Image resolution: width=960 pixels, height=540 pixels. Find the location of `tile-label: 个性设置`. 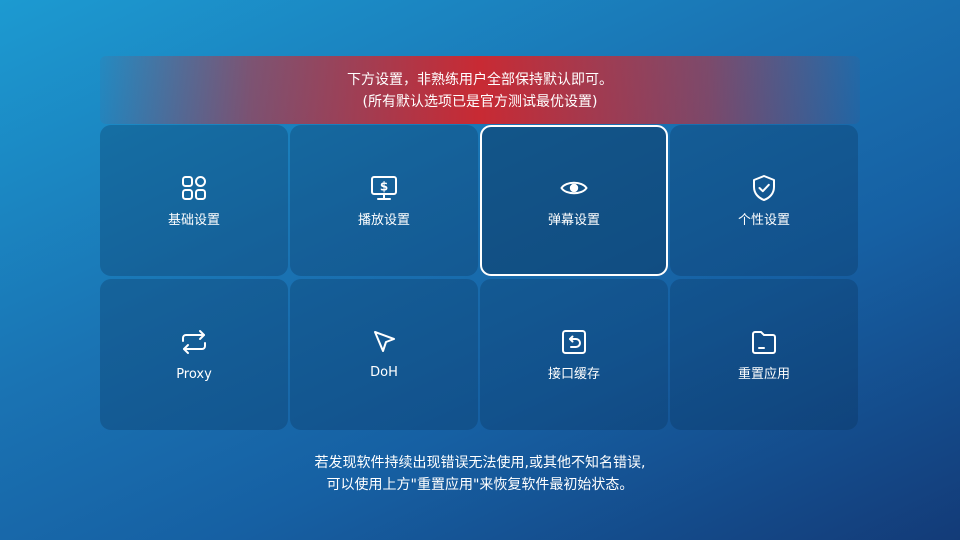

tile-label: 个性设置 is located at coordinates (763, 220).